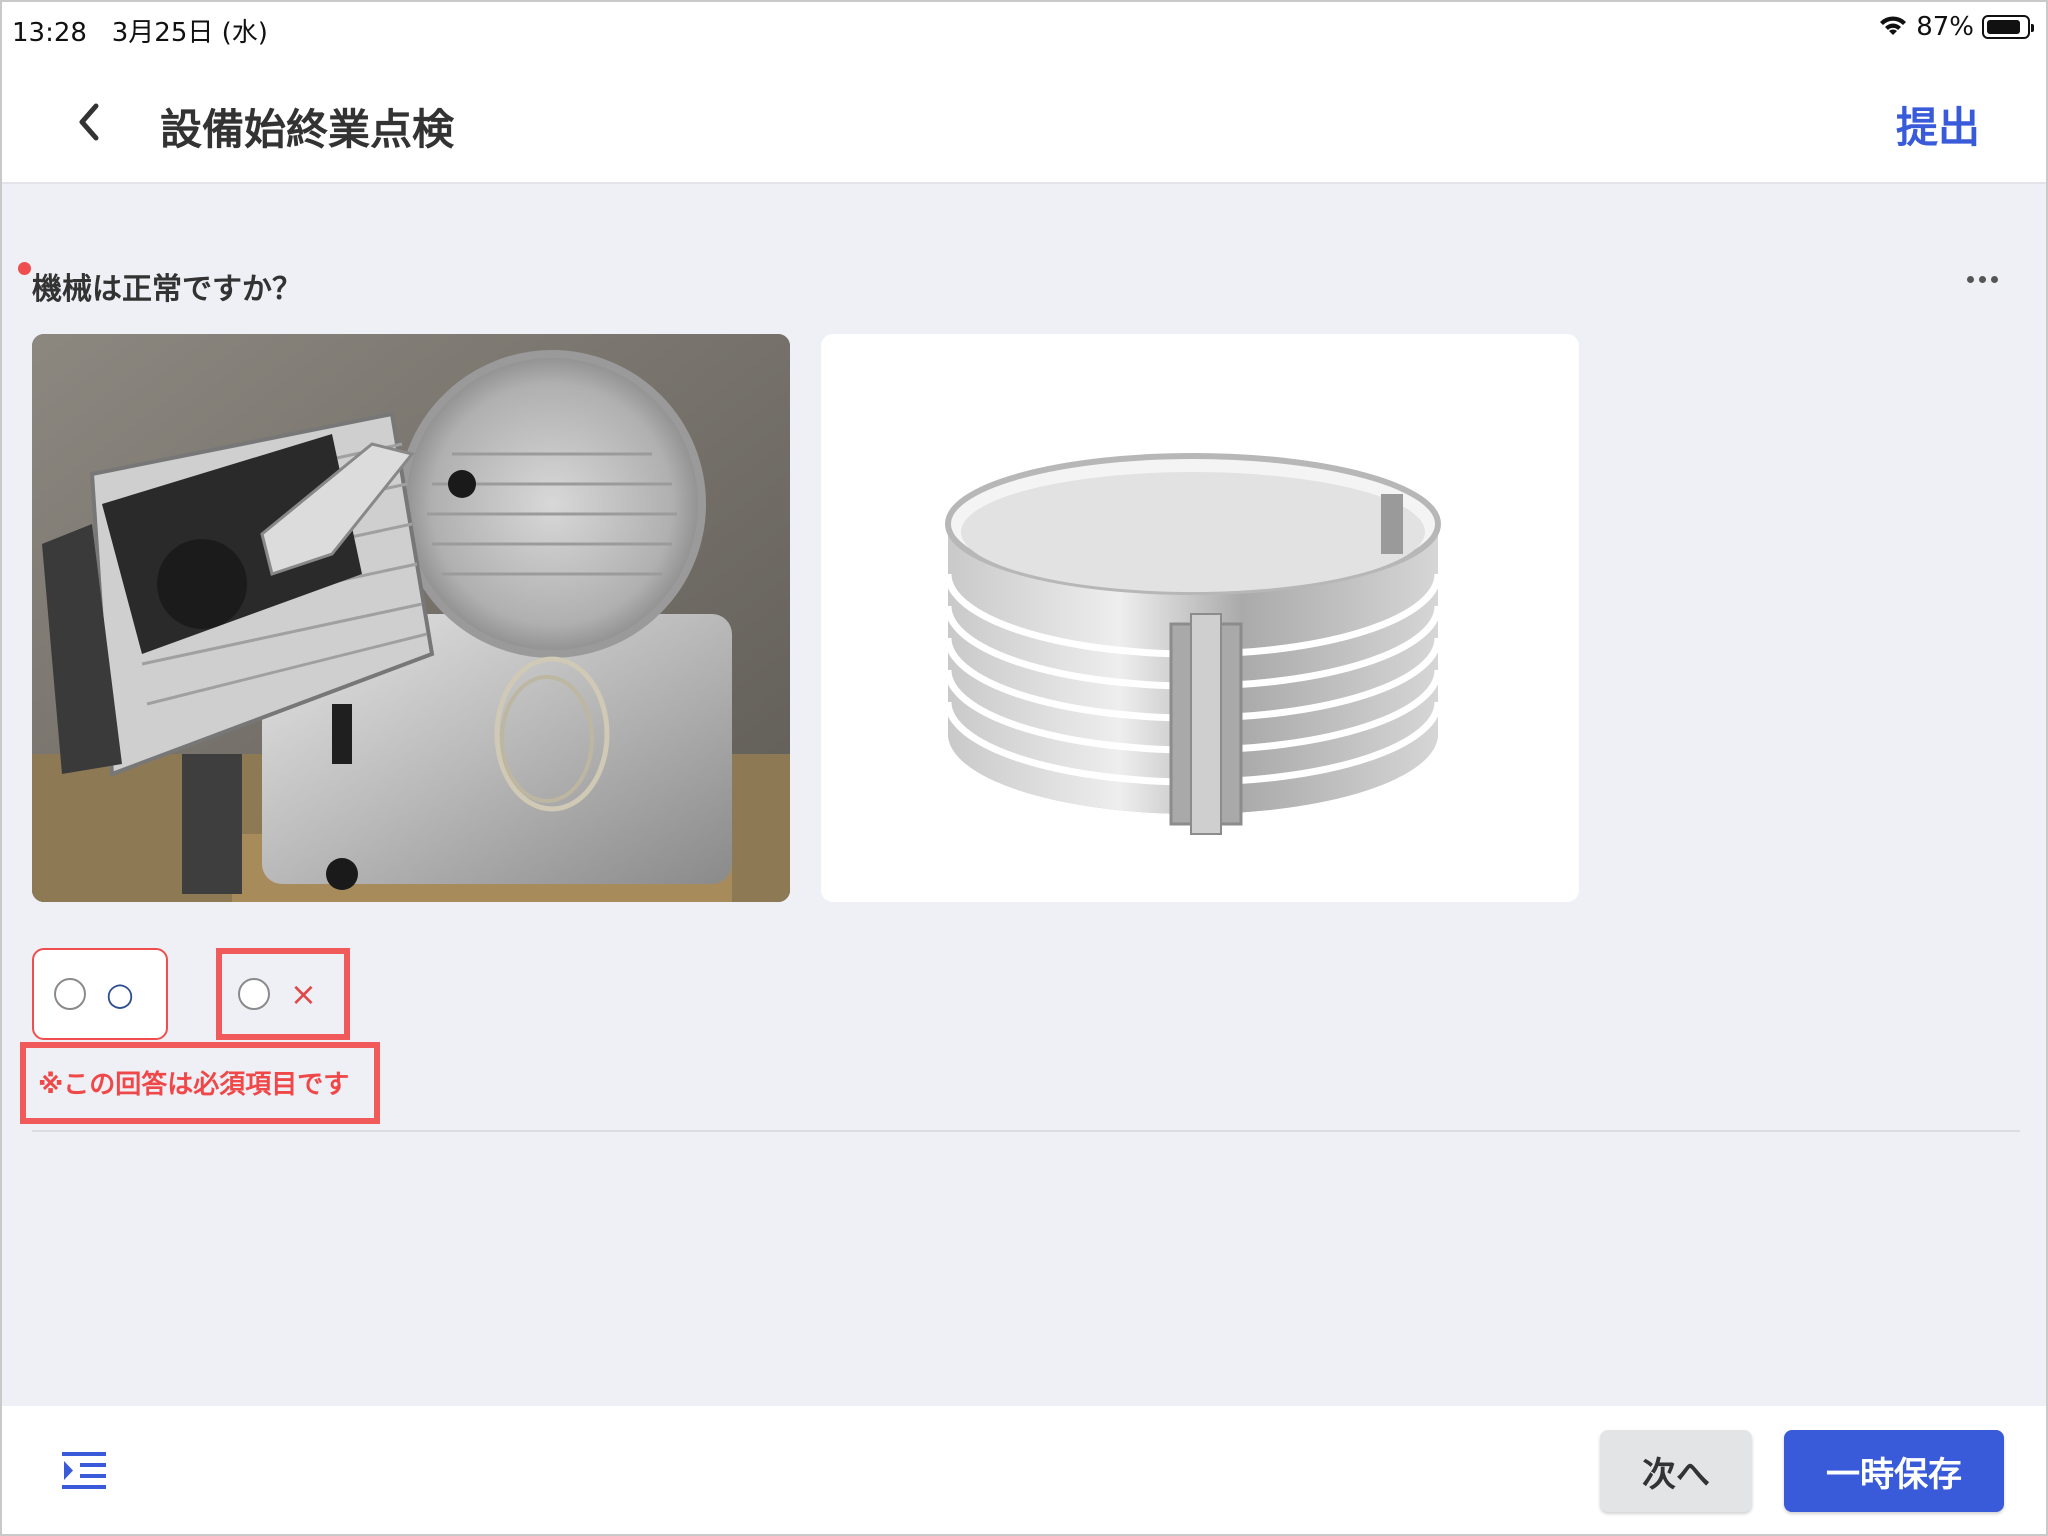  What do you see at coordinates (303, 994) in the screenshot?
I see `option-label-ng: ×` at bounding box center [303, 994].